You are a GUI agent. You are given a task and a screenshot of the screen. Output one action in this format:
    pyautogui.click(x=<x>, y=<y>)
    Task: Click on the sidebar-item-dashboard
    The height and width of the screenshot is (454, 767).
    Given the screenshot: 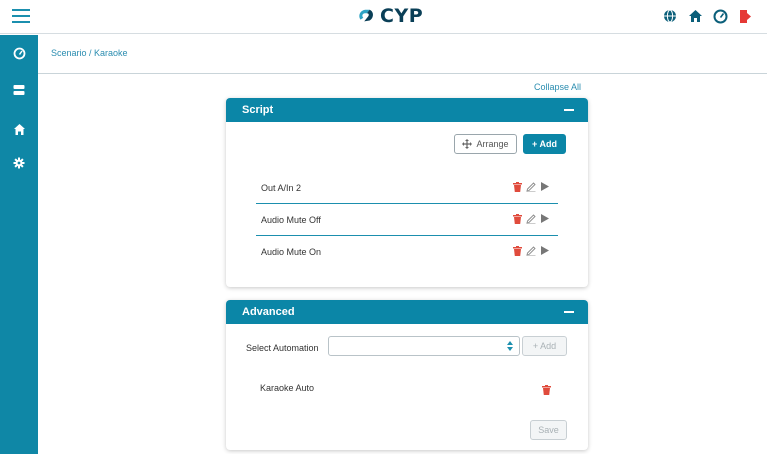 What is the action you would take?
    pyautogui.click(x=19, y=53)
    